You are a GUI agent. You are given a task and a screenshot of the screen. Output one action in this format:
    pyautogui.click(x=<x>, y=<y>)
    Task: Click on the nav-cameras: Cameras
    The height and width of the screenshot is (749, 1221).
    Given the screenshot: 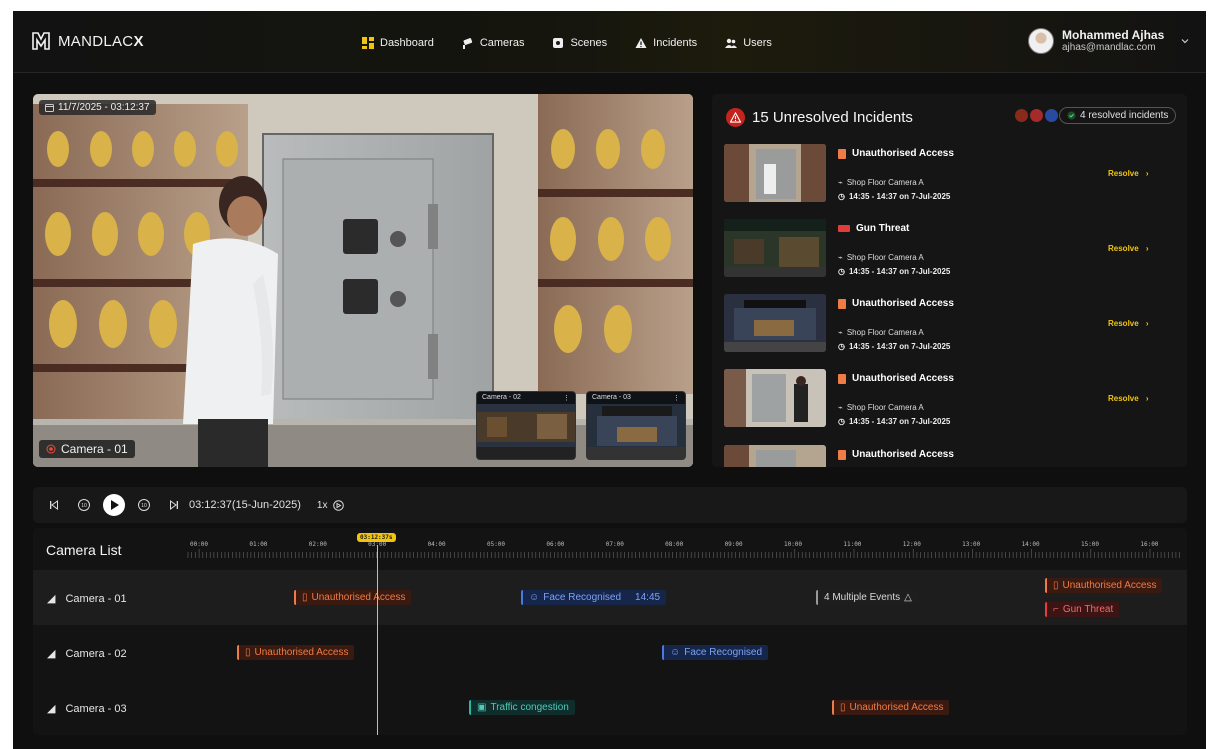 What is the action you would take?
    pyautogui.click(x=493, y=43)
    